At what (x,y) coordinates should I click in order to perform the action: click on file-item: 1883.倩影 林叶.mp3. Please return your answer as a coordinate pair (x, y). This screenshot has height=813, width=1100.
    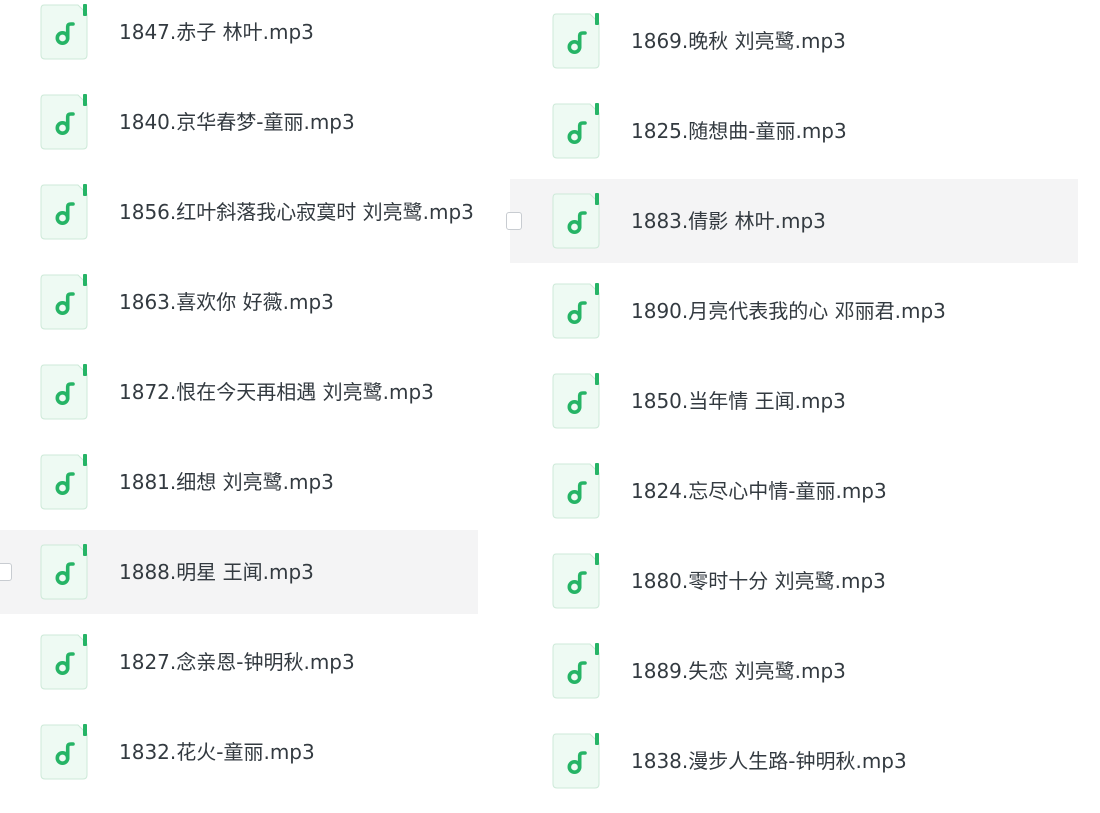
    Looking at the image, I should click on (792, 221).